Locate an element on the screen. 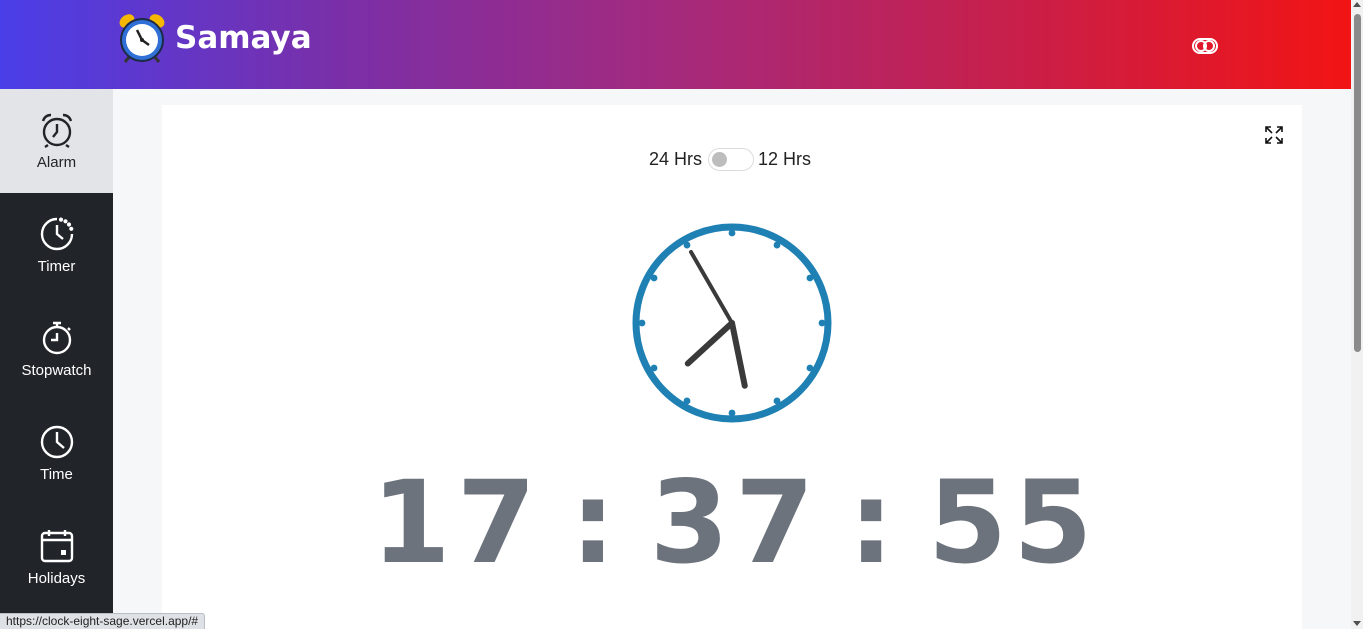 This screenshot has width=1363, height=629. switch-knob is located at coordinates (720, 159).